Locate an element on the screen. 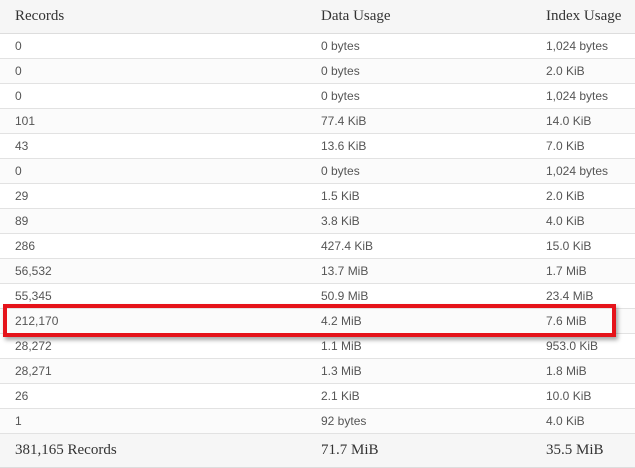 The width and height of the screenshot is (635, 468). table-row: 00 bytes 2.0 KiB is located at coordinates (317, 71).